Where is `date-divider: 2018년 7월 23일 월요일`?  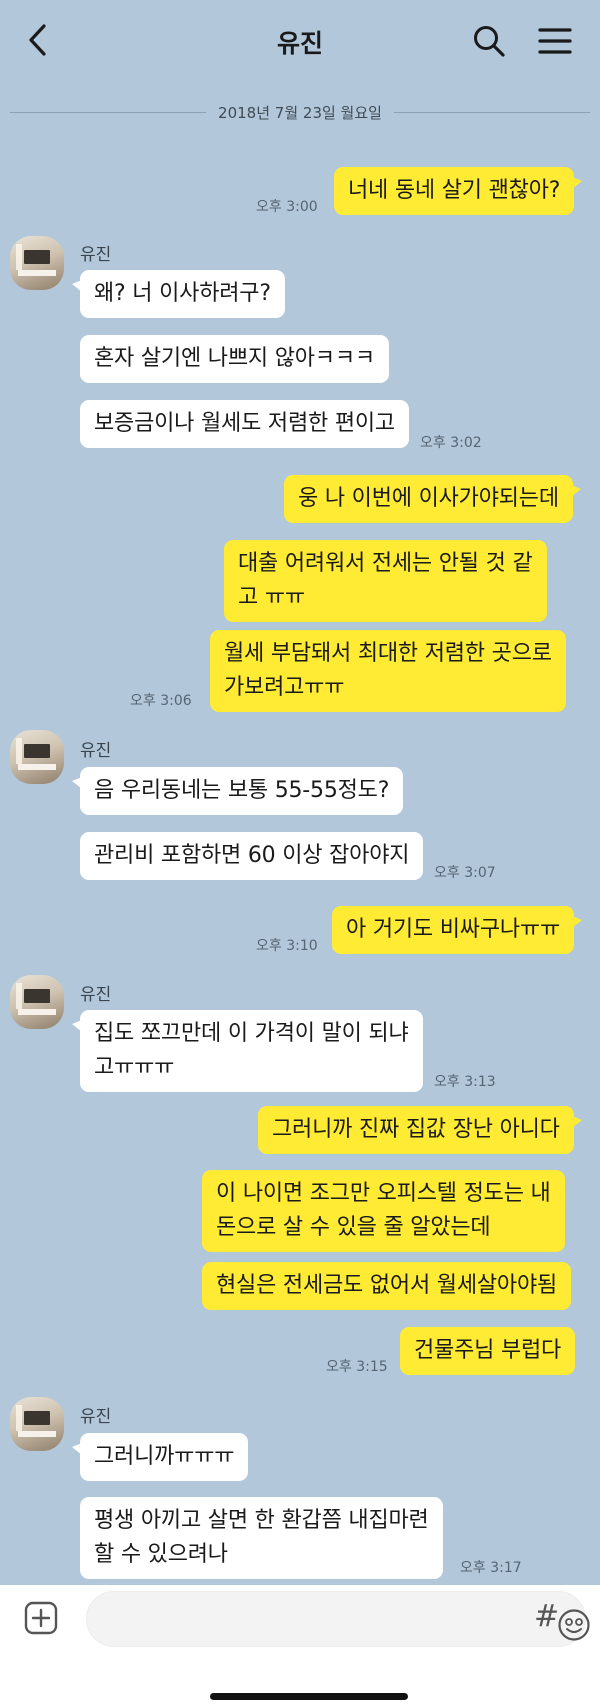 date-divider: 2018년 7월 23일 월요일 is located at coordinates (300, 112).